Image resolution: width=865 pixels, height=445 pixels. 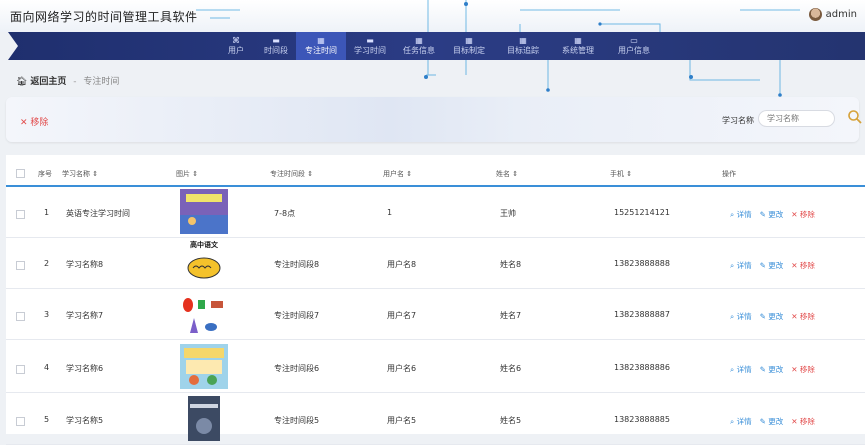 I want to click on nav-item-1: ⌘ 用户, so click(x=236, y=46).